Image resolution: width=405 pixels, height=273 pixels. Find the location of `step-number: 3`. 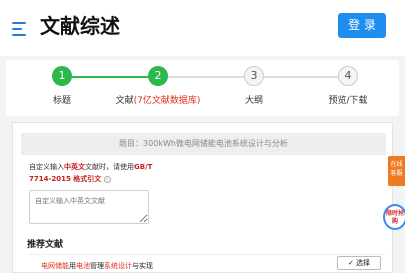

step-number: 3 is located at coordinates (254, 76).